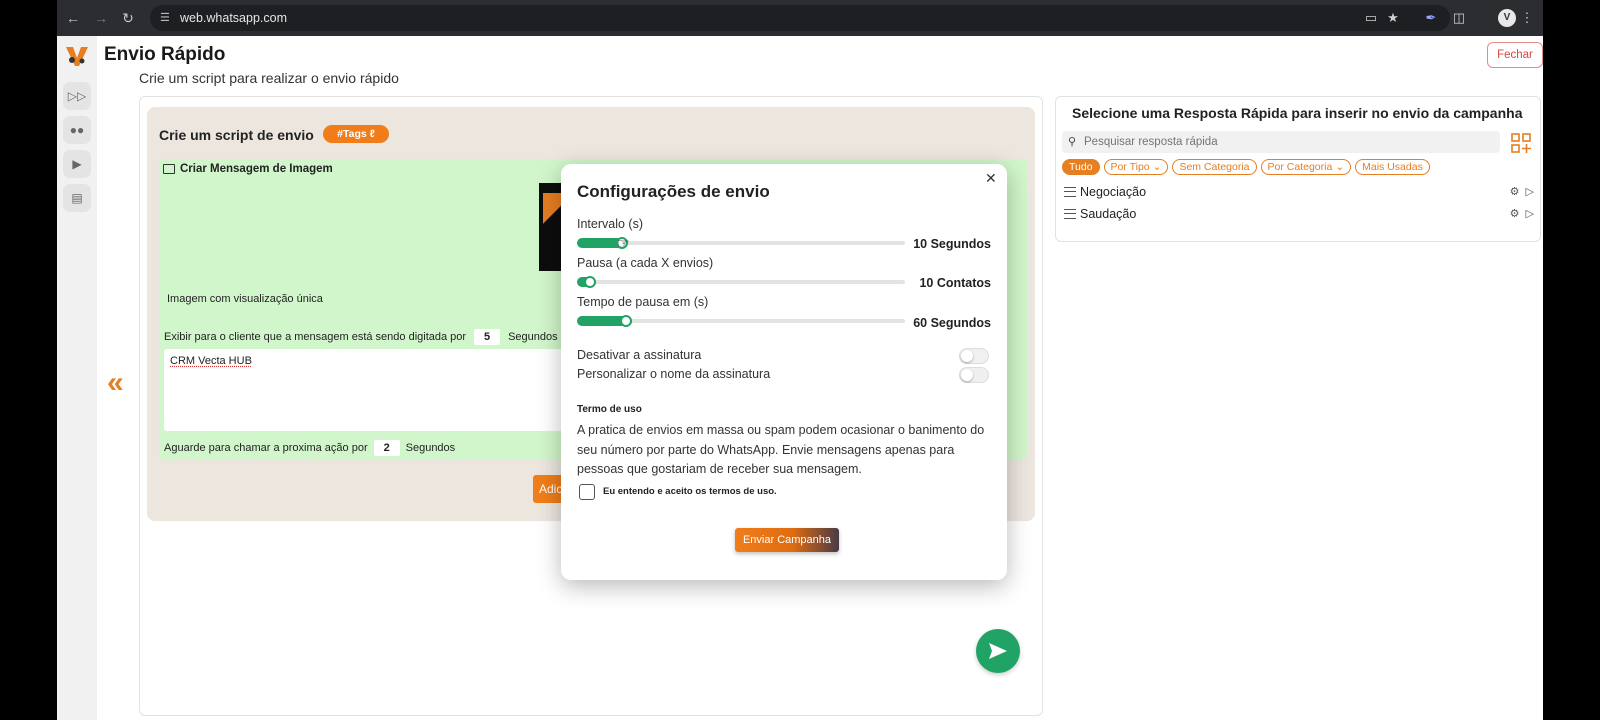  What do you see at coordinates (674, 374) in the screenshot?
I see `custom-signature-label: Personalizar o nome da assinatura` at bounding box center [674, 374].